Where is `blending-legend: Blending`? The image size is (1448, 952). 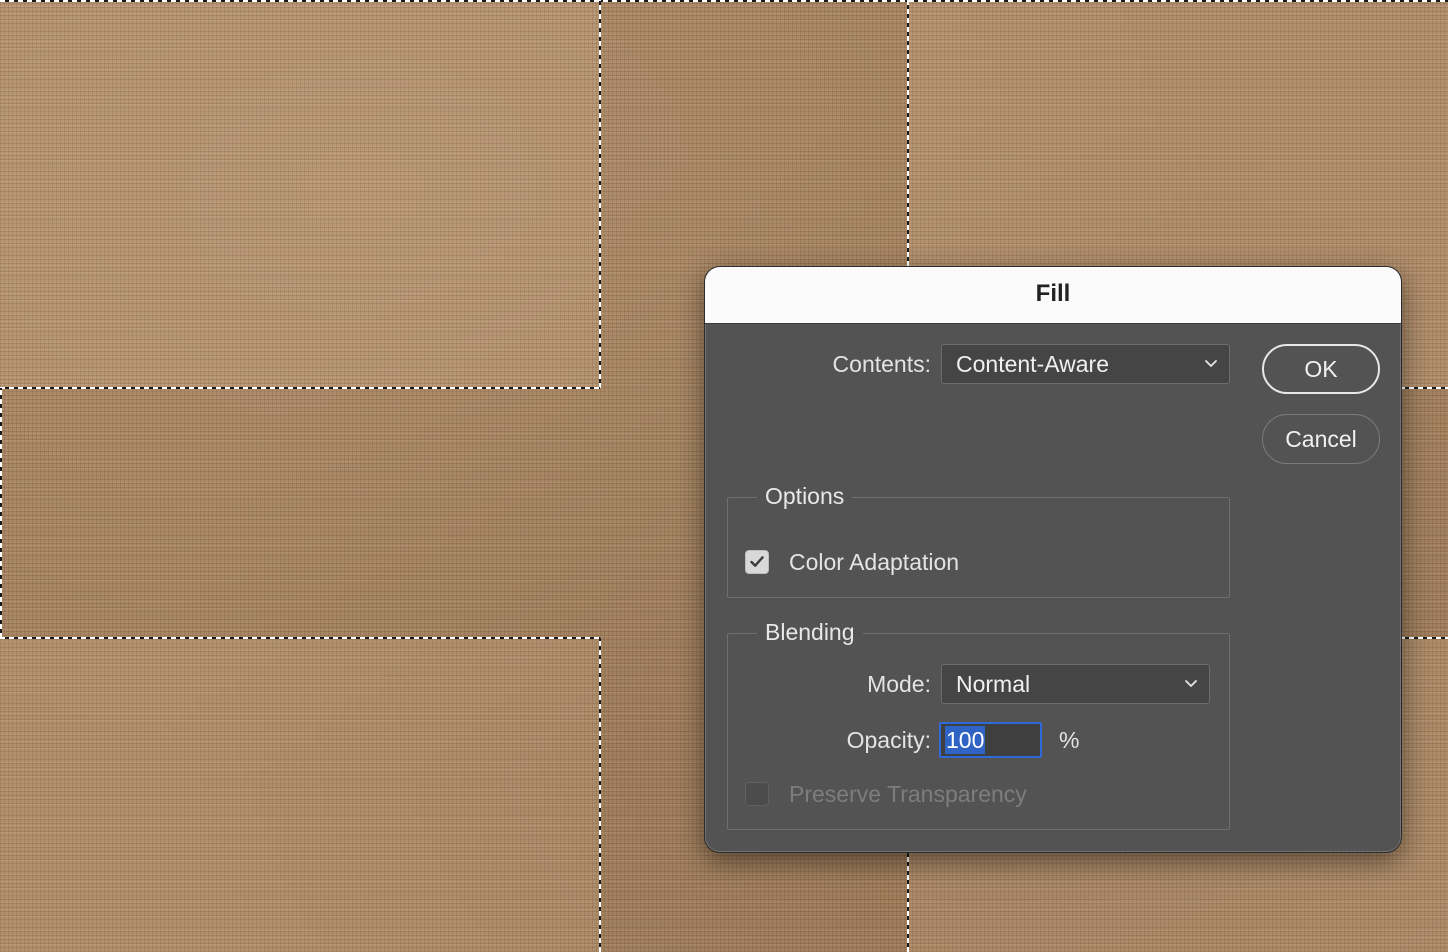
blending-legend: Blending is located at coordinates (810, 632).